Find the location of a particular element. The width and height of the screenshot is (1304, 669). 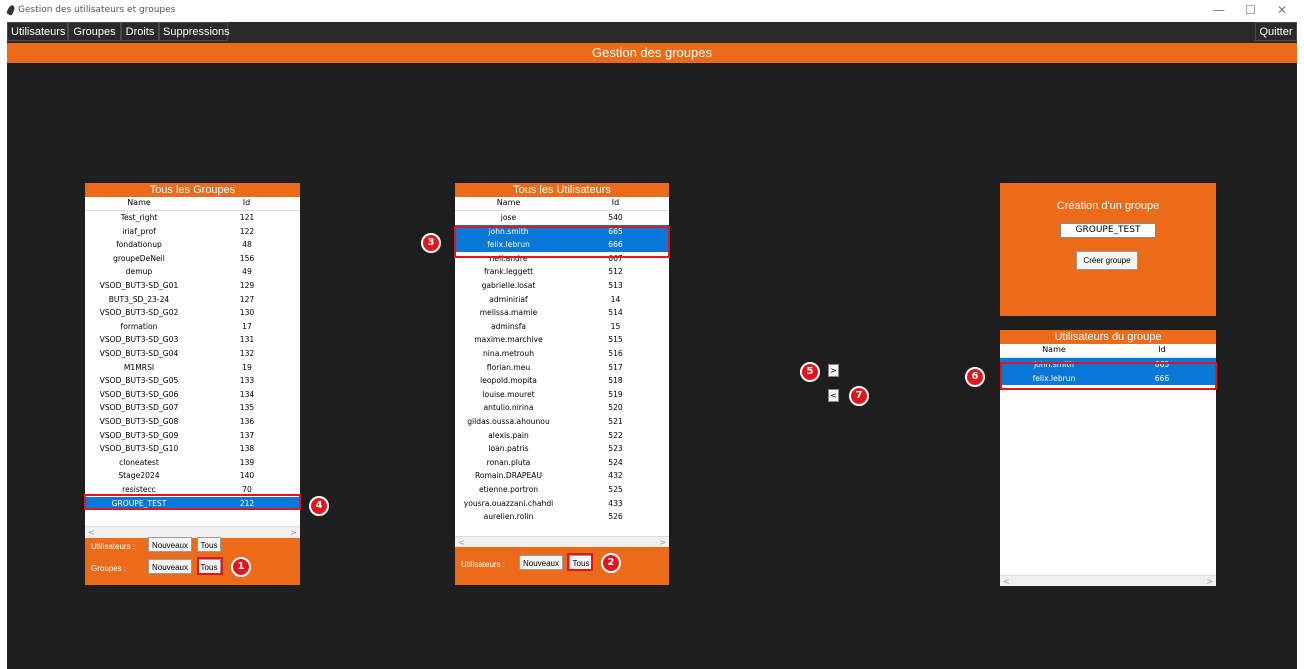

table-row: jose 540 is located at coordinates (562, 218).